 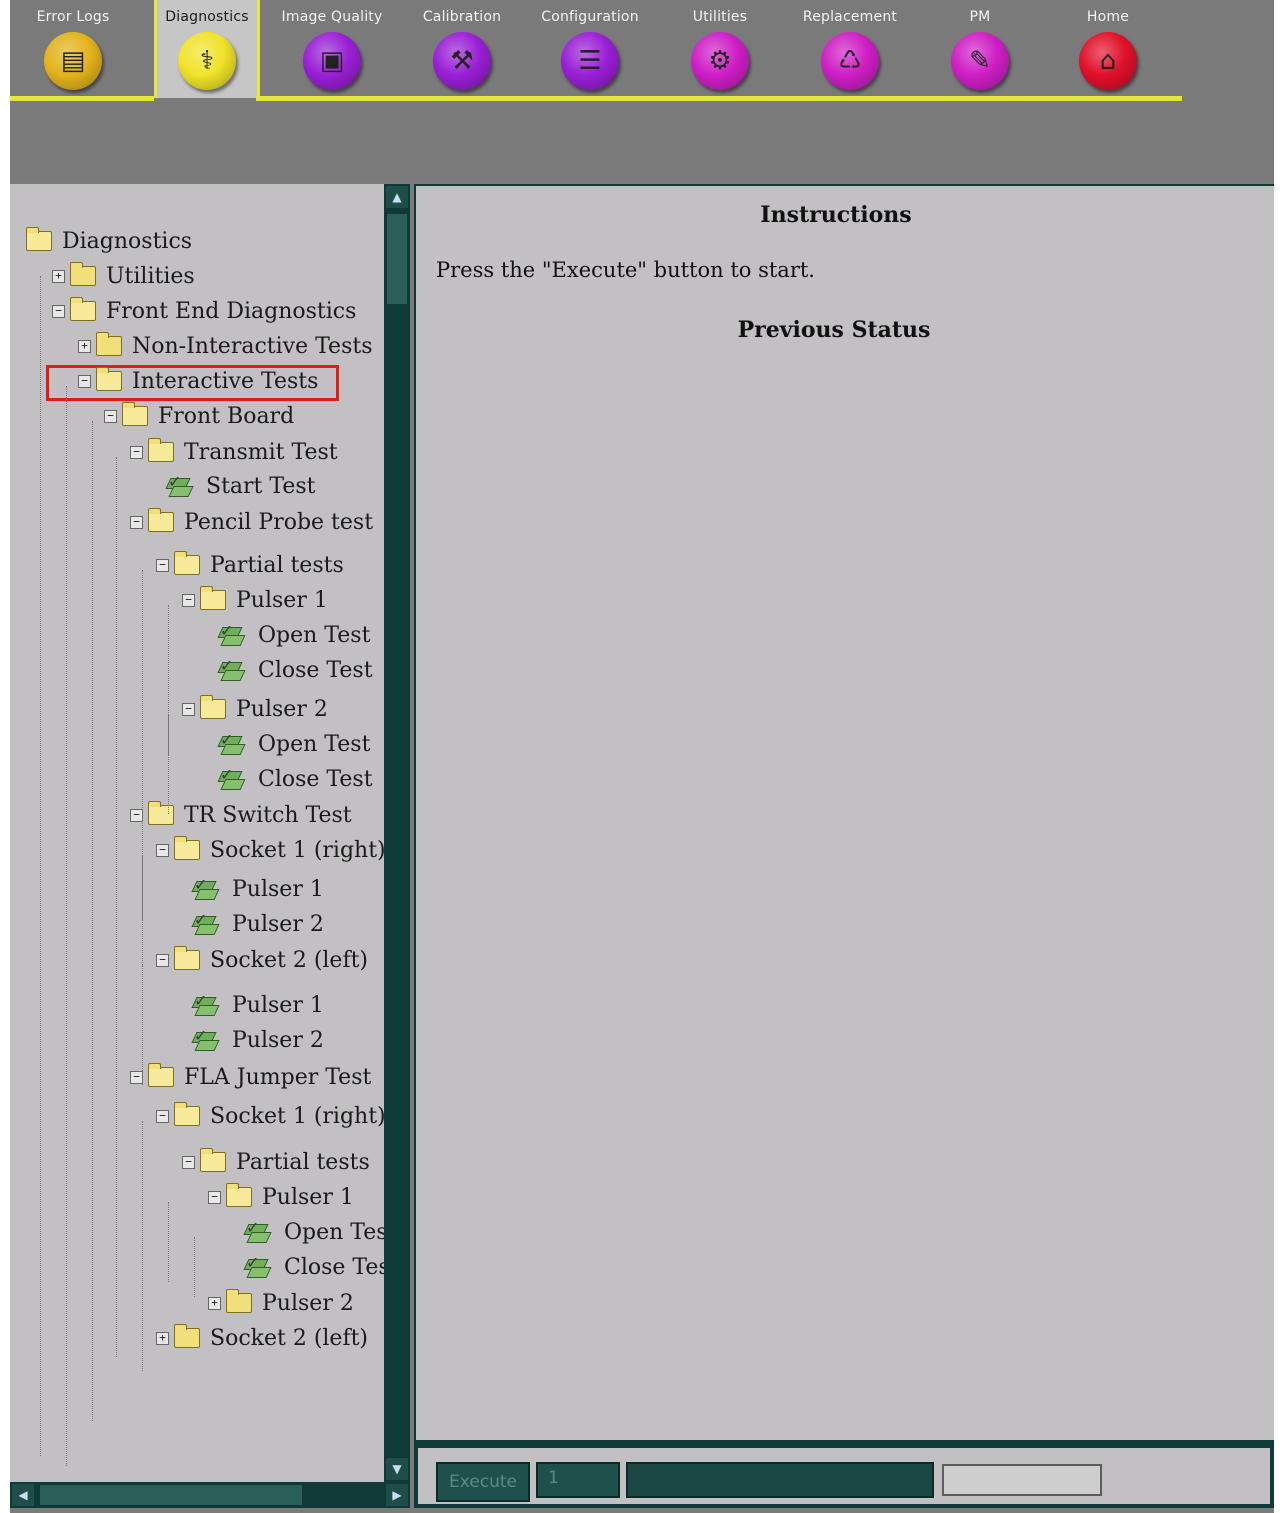 What do you see at coordinates (207, 61) in the screenshot?
I see `diagnostics-icon: ⚕` at bounding box center [207, 61].